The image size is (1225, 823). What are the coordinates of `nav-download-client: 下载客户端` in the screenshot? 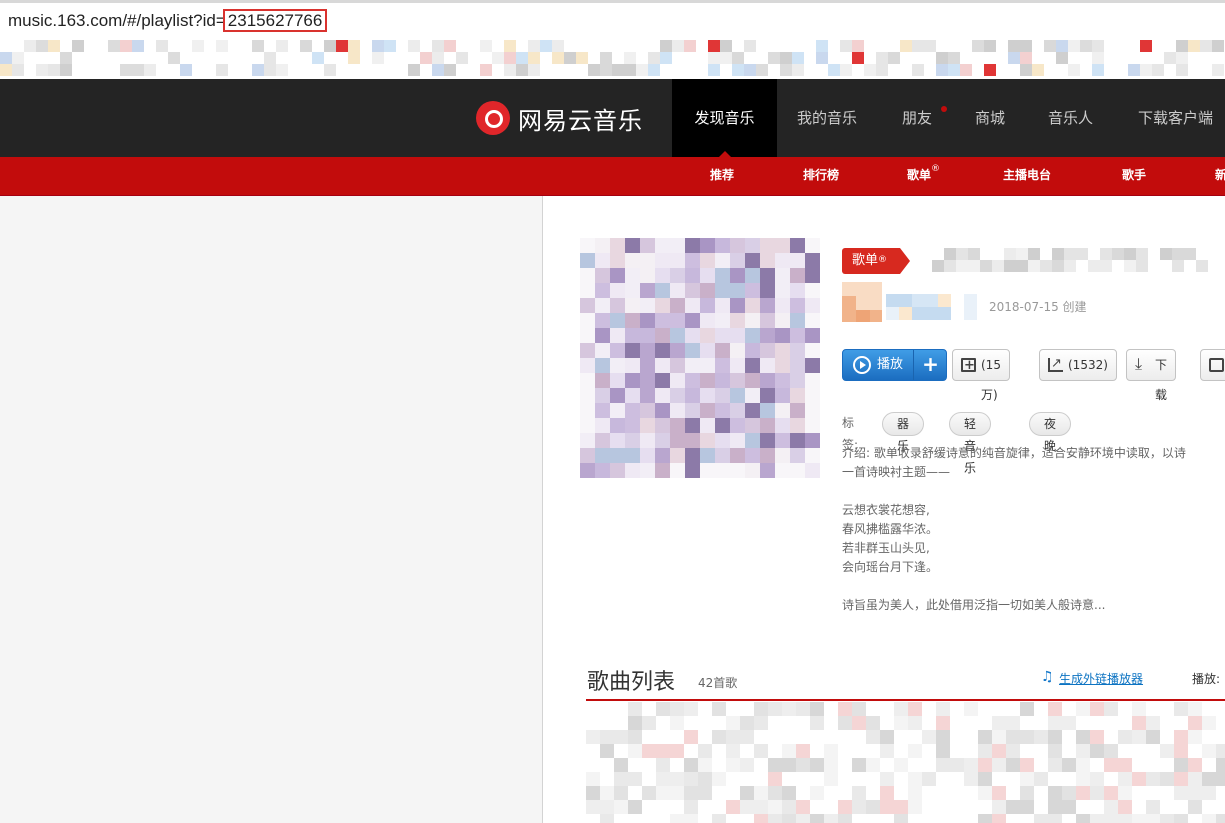 It's located at (1175, 118).